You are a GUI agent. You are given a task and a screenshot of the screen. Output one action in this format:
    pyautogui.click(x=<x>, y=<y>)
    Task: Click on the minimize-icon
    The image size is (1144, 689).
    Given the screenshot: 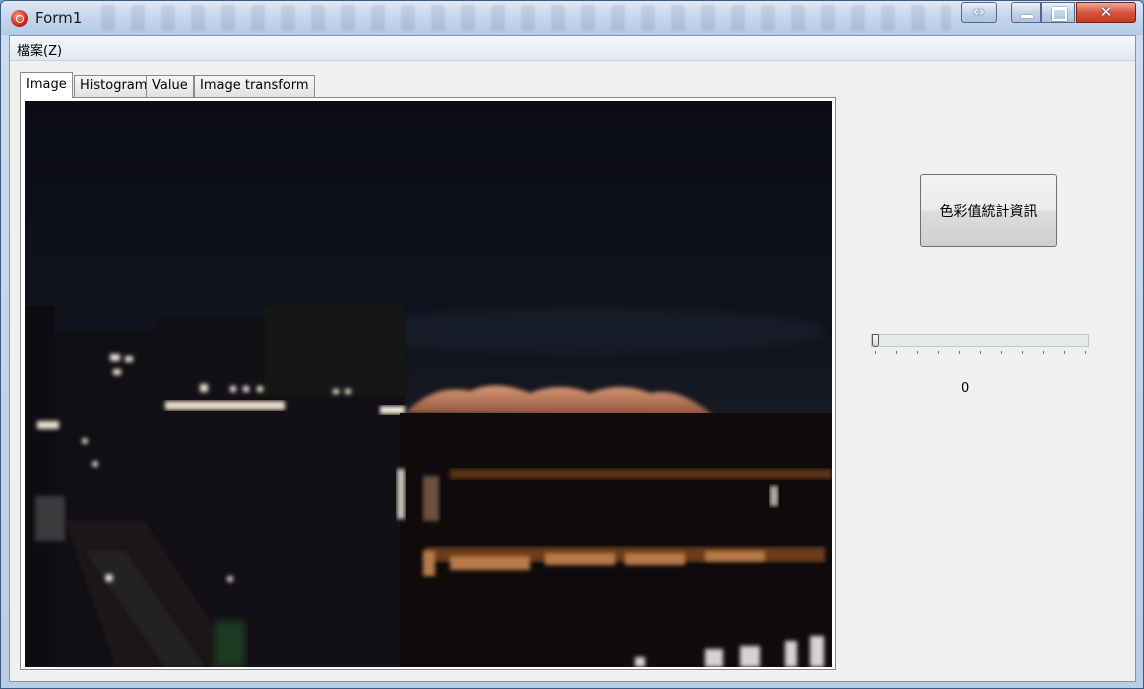 What is the action you would take?
    pyautogui.click(x=1026, y=12)
    